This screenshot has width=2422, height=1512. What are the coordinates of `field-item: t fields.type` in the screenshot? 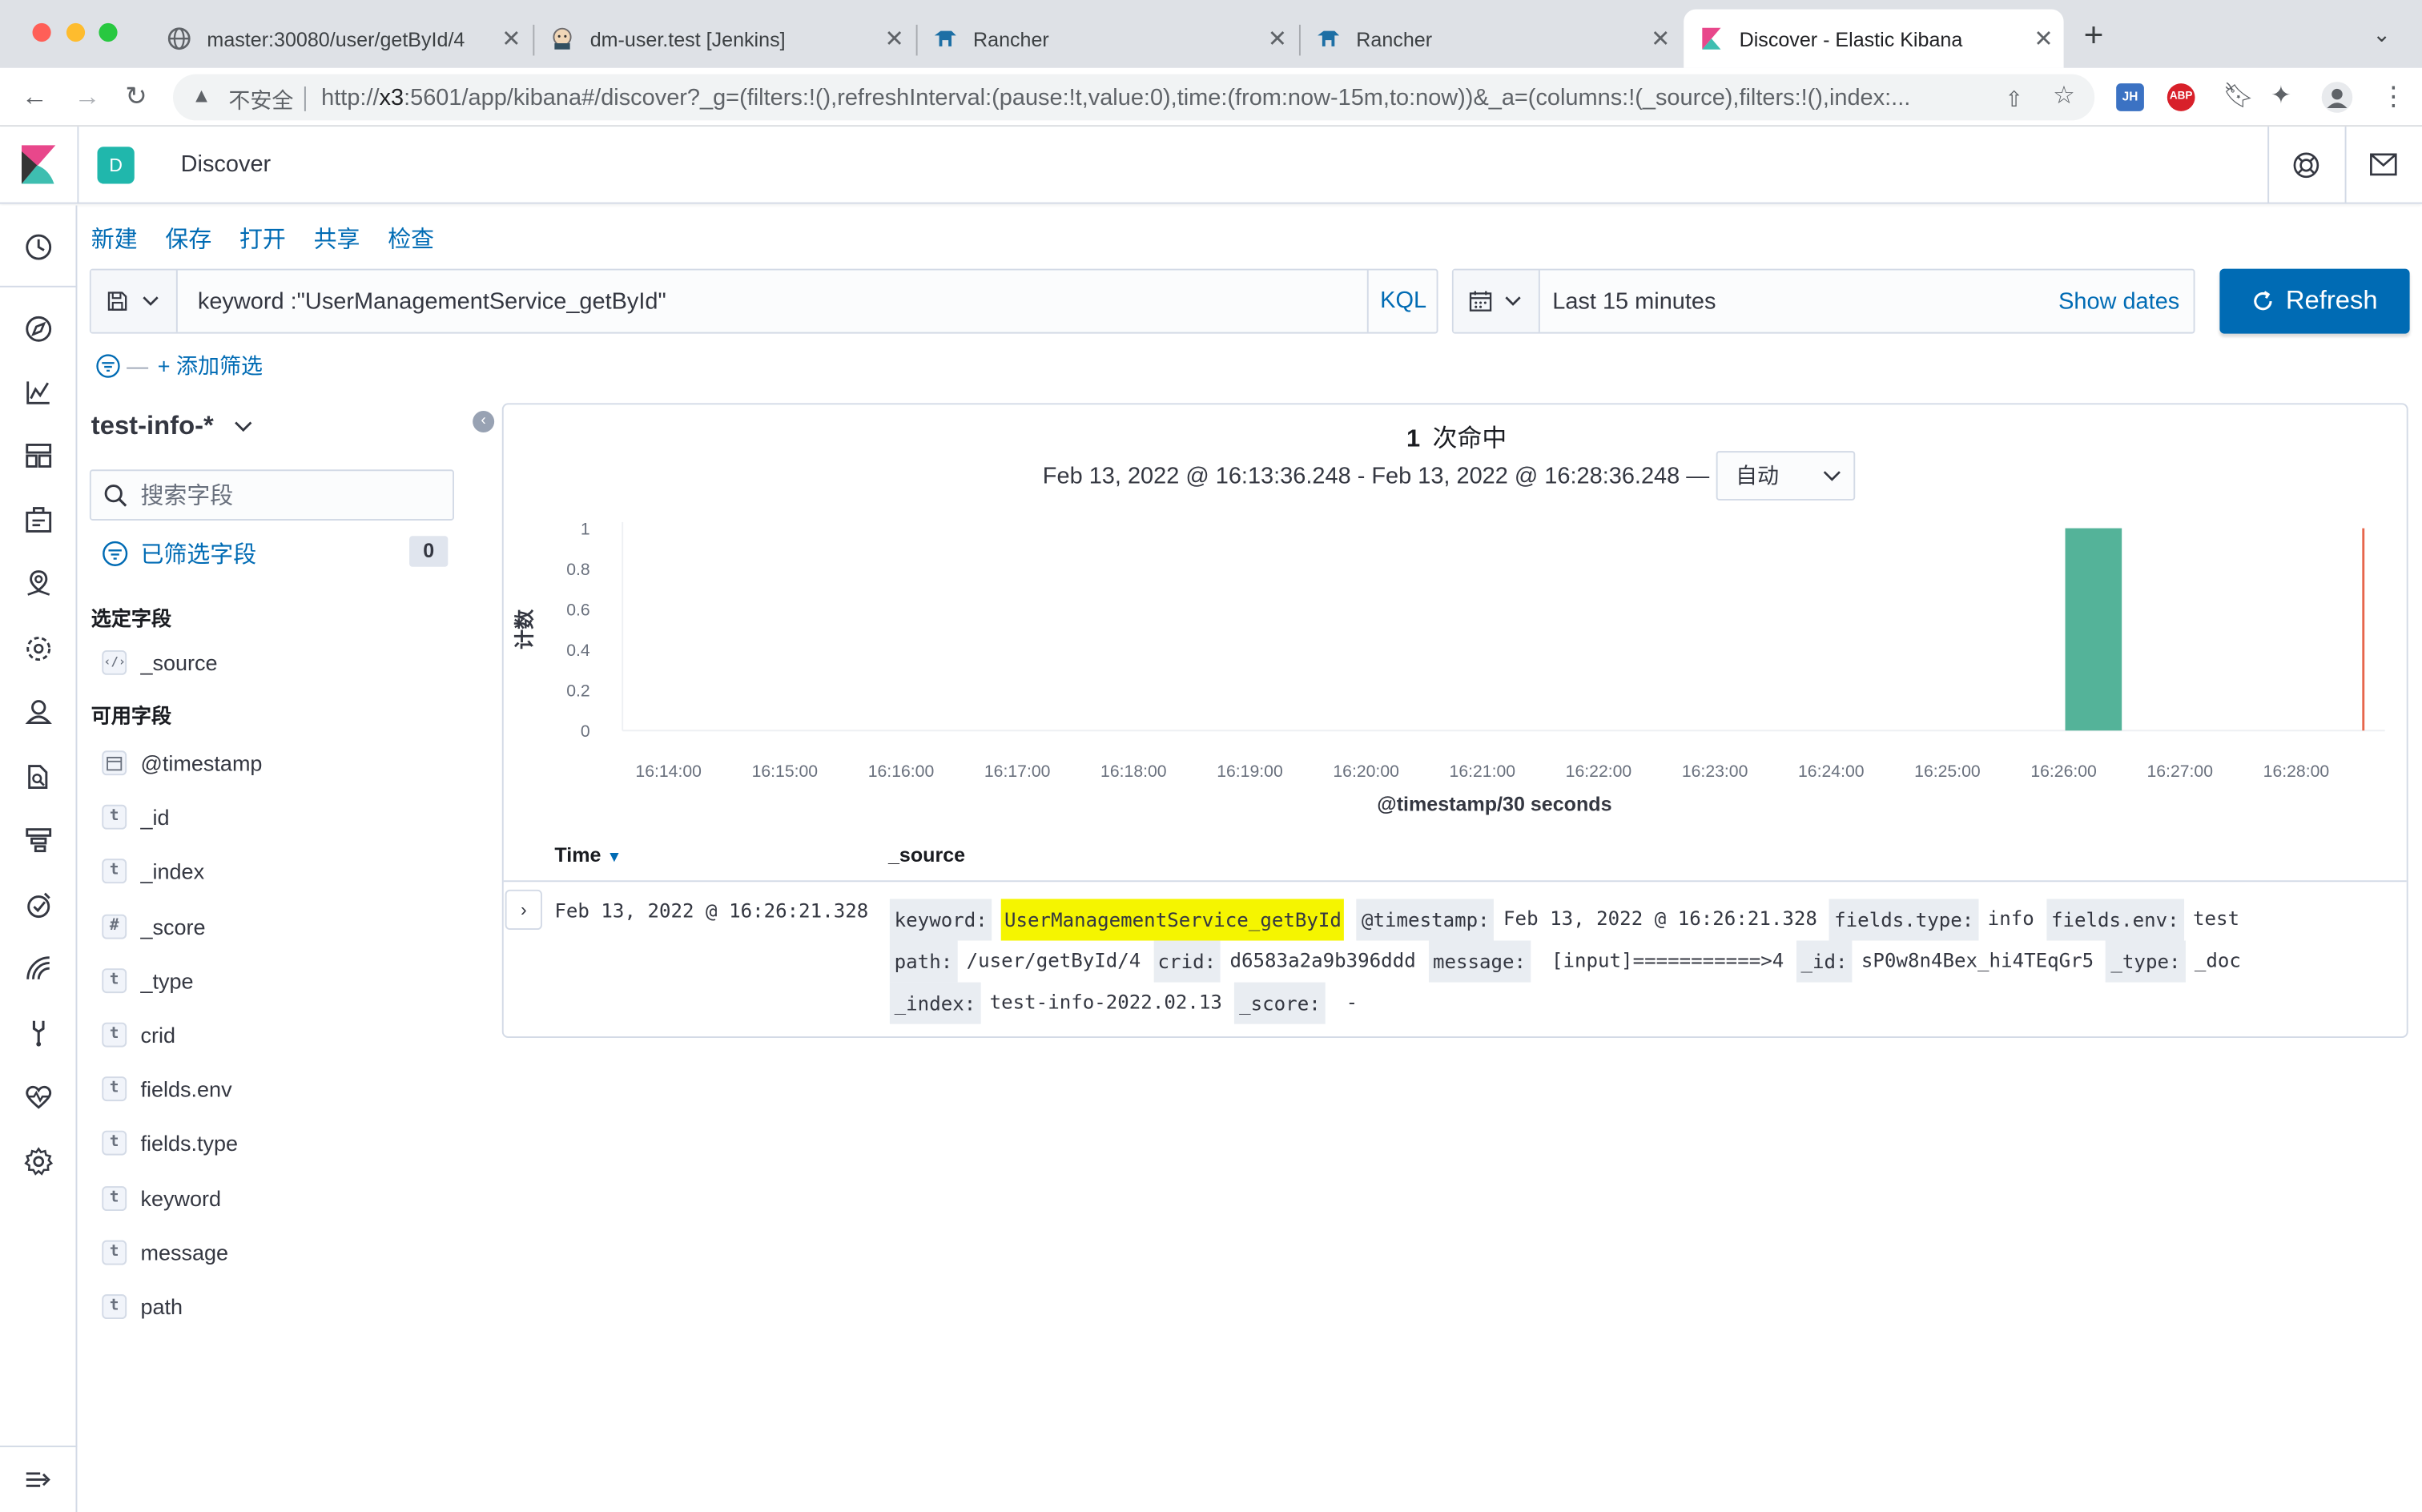 It's located at (170, 1144).